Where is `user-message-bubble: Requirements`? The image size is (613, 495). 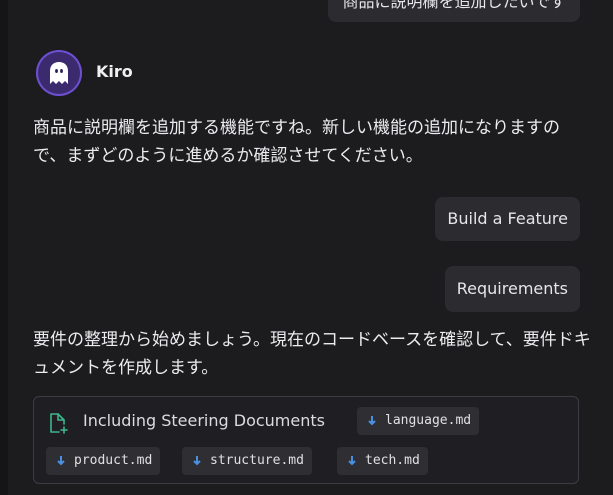 user-message-bubble: Requirements is located at coordinates (512, 289).